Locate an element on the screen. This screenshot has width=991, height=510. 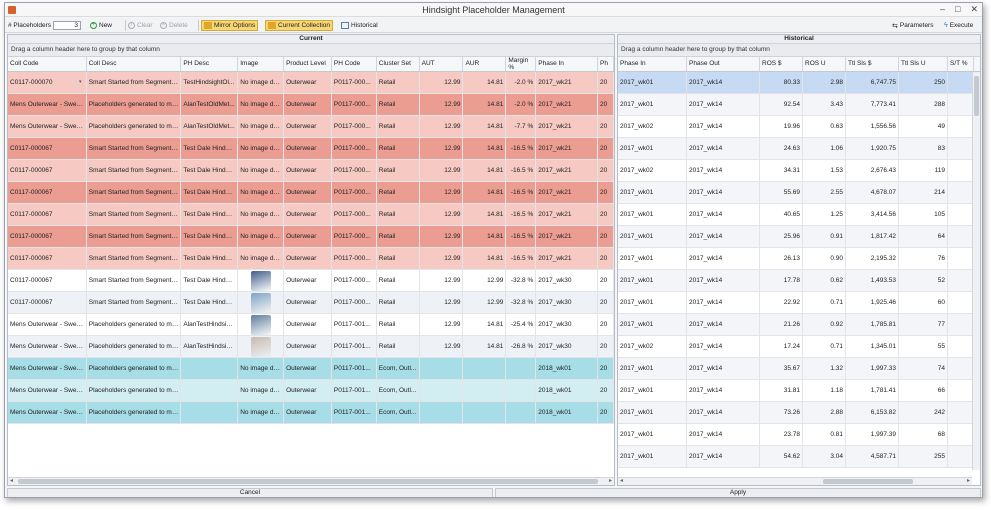
table-cell: 242 is located at coordinates (923, 412).